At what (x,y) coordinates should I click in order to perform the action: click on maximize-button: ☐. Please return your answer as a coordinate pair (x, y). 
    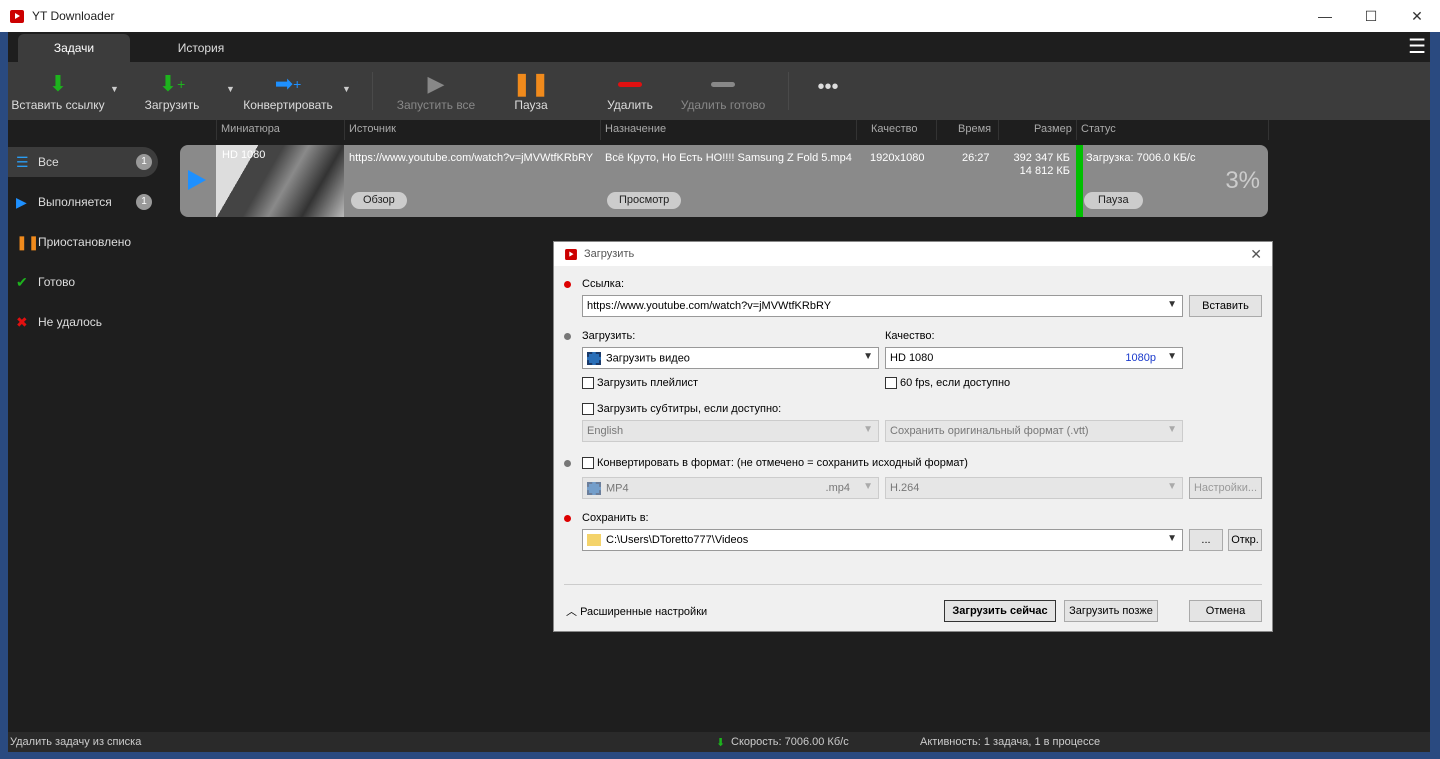
    Looking at the image, I should click on (1371, 16).